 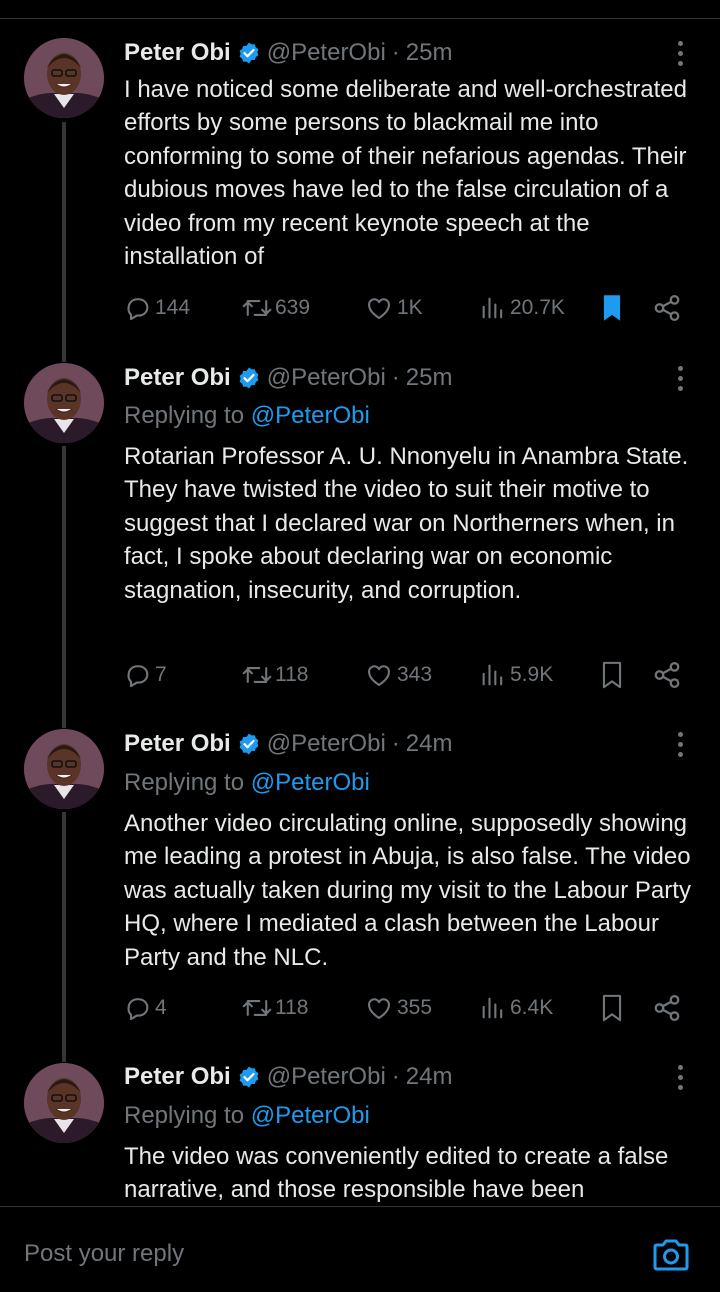 I want to click on like-button: 343, so click(x=398, y=675).